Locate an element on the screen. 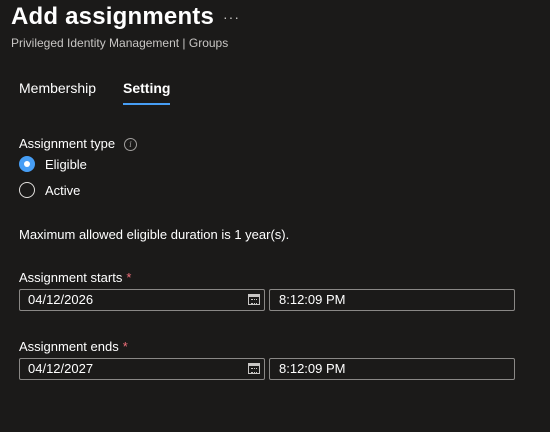 The image size is (550, 432). tab-setting: Setting is located at coordinates (147, 92).